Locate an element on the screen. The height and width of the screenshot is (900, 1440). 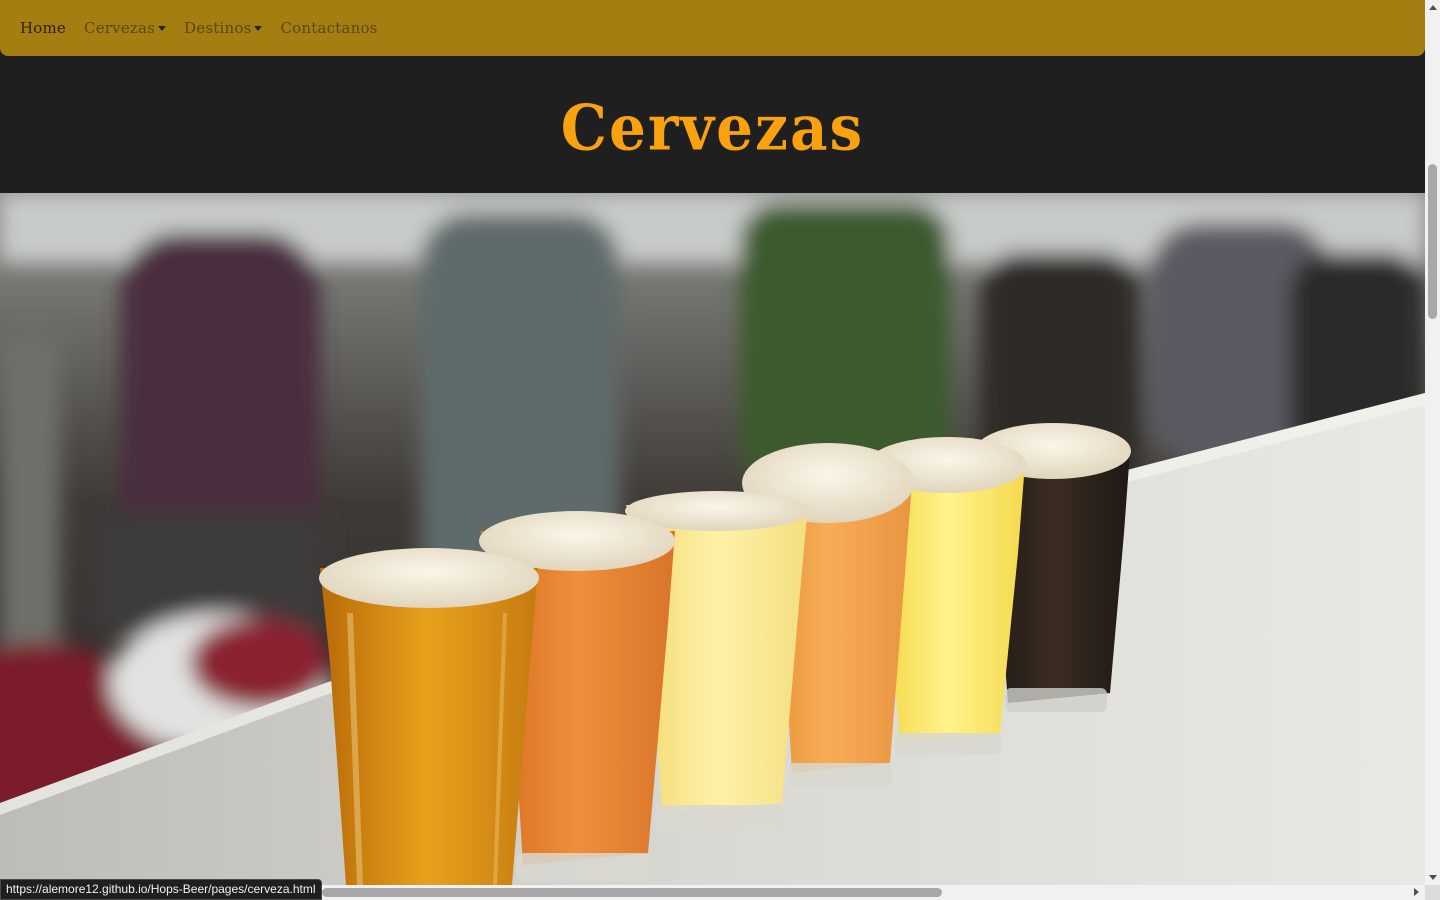
nav-destinos-dropdown: Destinos is located at coordinates (223, 28).